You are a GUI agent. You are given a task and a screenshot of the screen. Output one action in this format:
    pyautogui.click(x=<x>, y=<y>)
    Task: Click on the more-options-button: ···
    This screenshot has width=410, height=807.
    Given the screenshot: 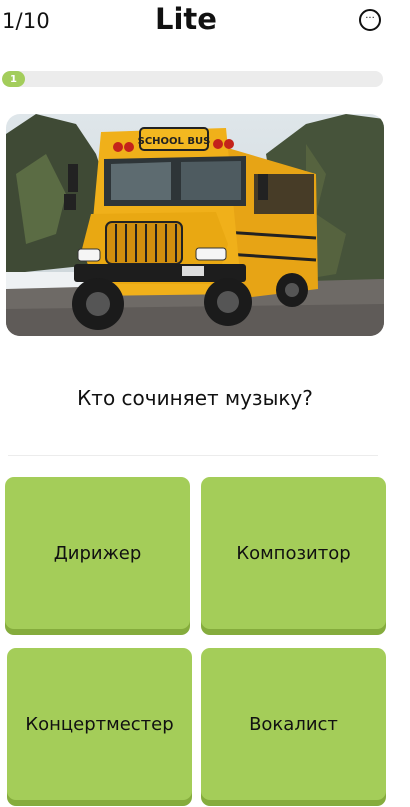 What is the action you would take?
    pyautogui.click(x=370, y=20)
    